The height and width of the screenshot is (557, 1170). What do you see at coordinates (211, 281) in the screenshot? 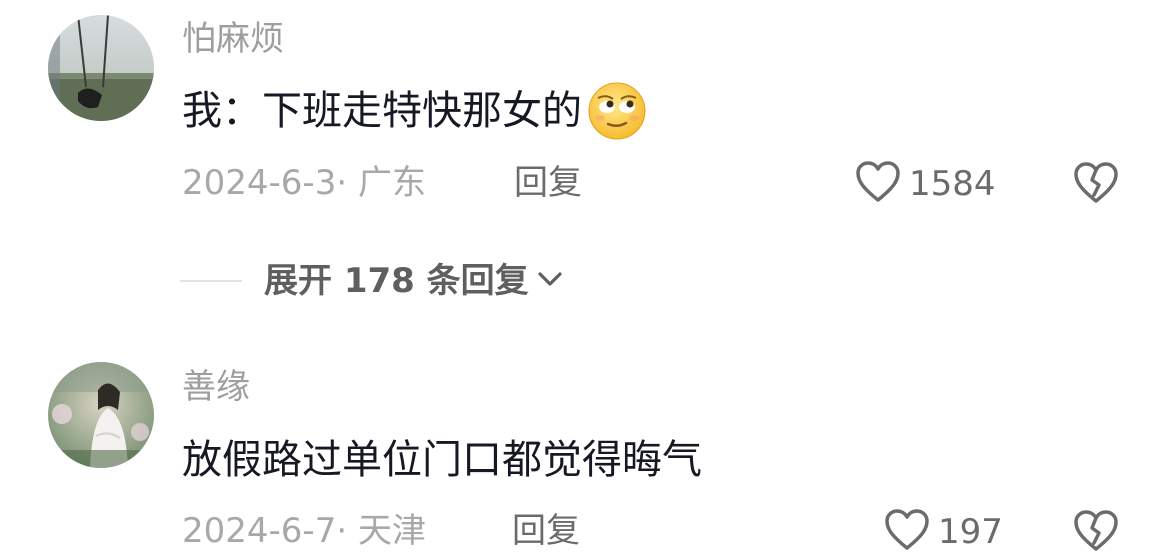
I see `divider-line` at bounding box center [211, 281].